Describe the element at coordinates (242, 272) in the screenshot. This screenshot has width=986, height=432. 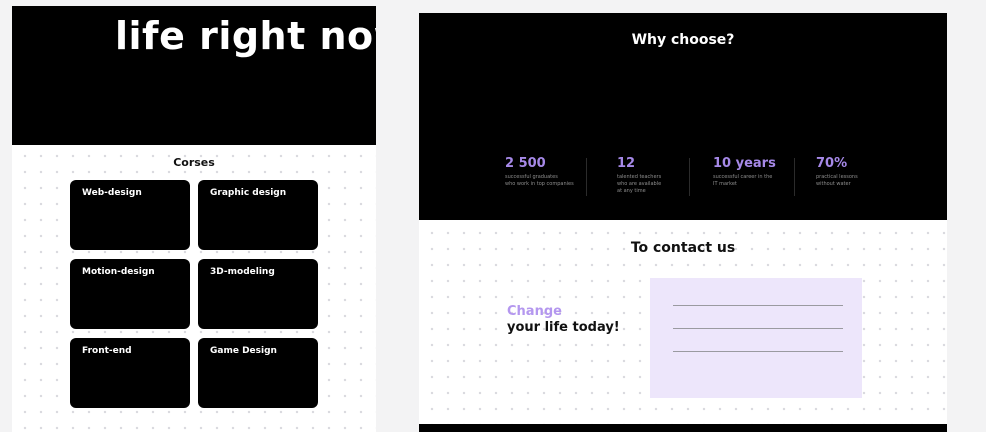
I see `course-label: 3D-modeling` at that location.